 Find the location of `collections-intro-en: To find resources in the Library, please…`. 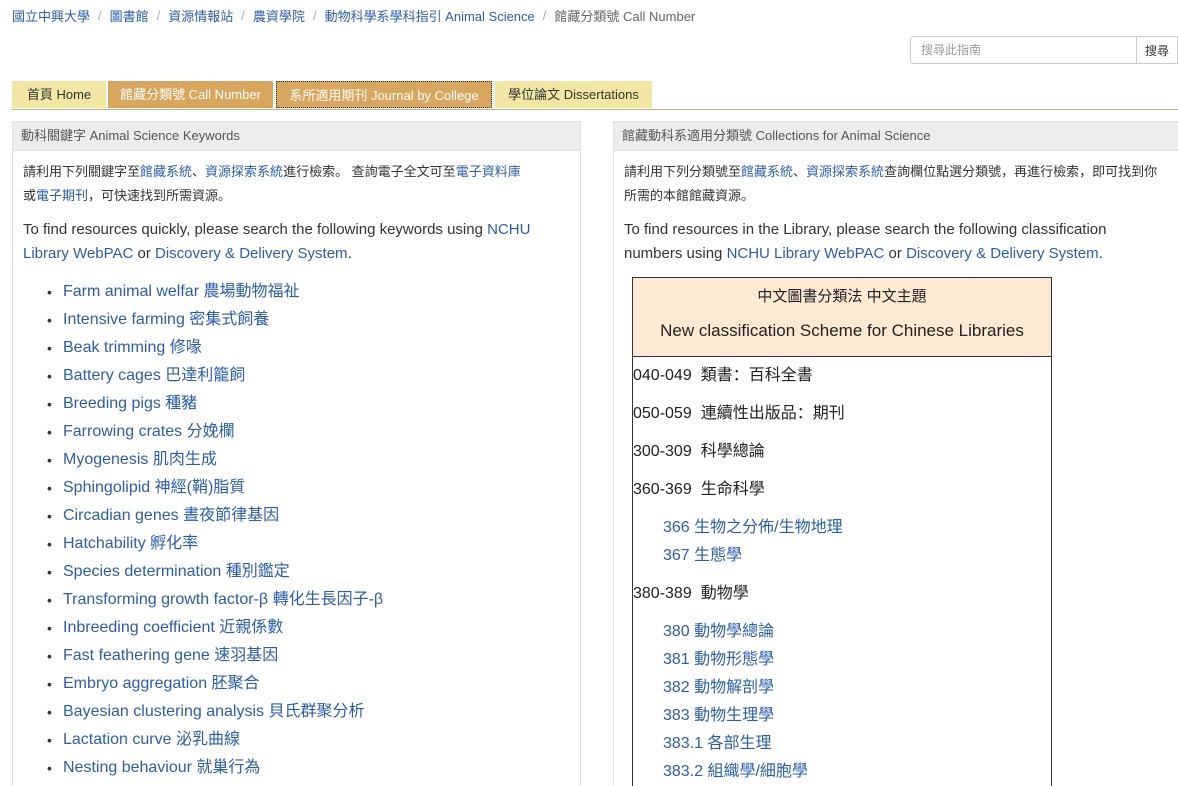

collections-intro-en: To find resources in the Library, please… is located at coordinates (896, 242).